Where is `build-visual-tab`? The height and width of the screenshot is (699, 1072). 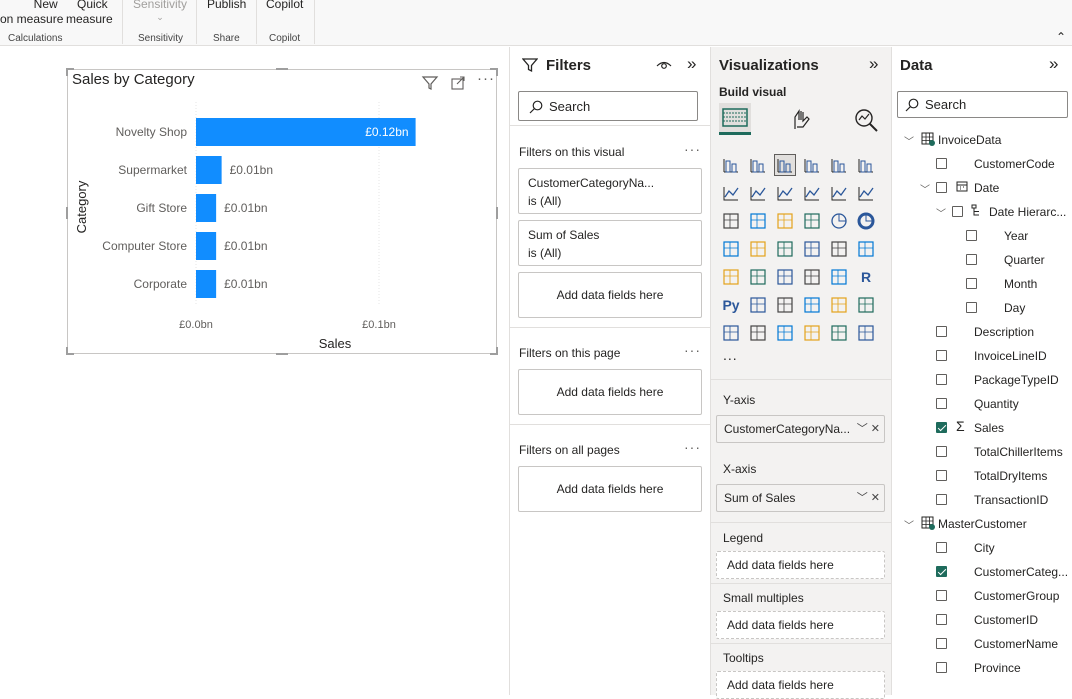
build-visual-tab is located at coordinates (735, 119).